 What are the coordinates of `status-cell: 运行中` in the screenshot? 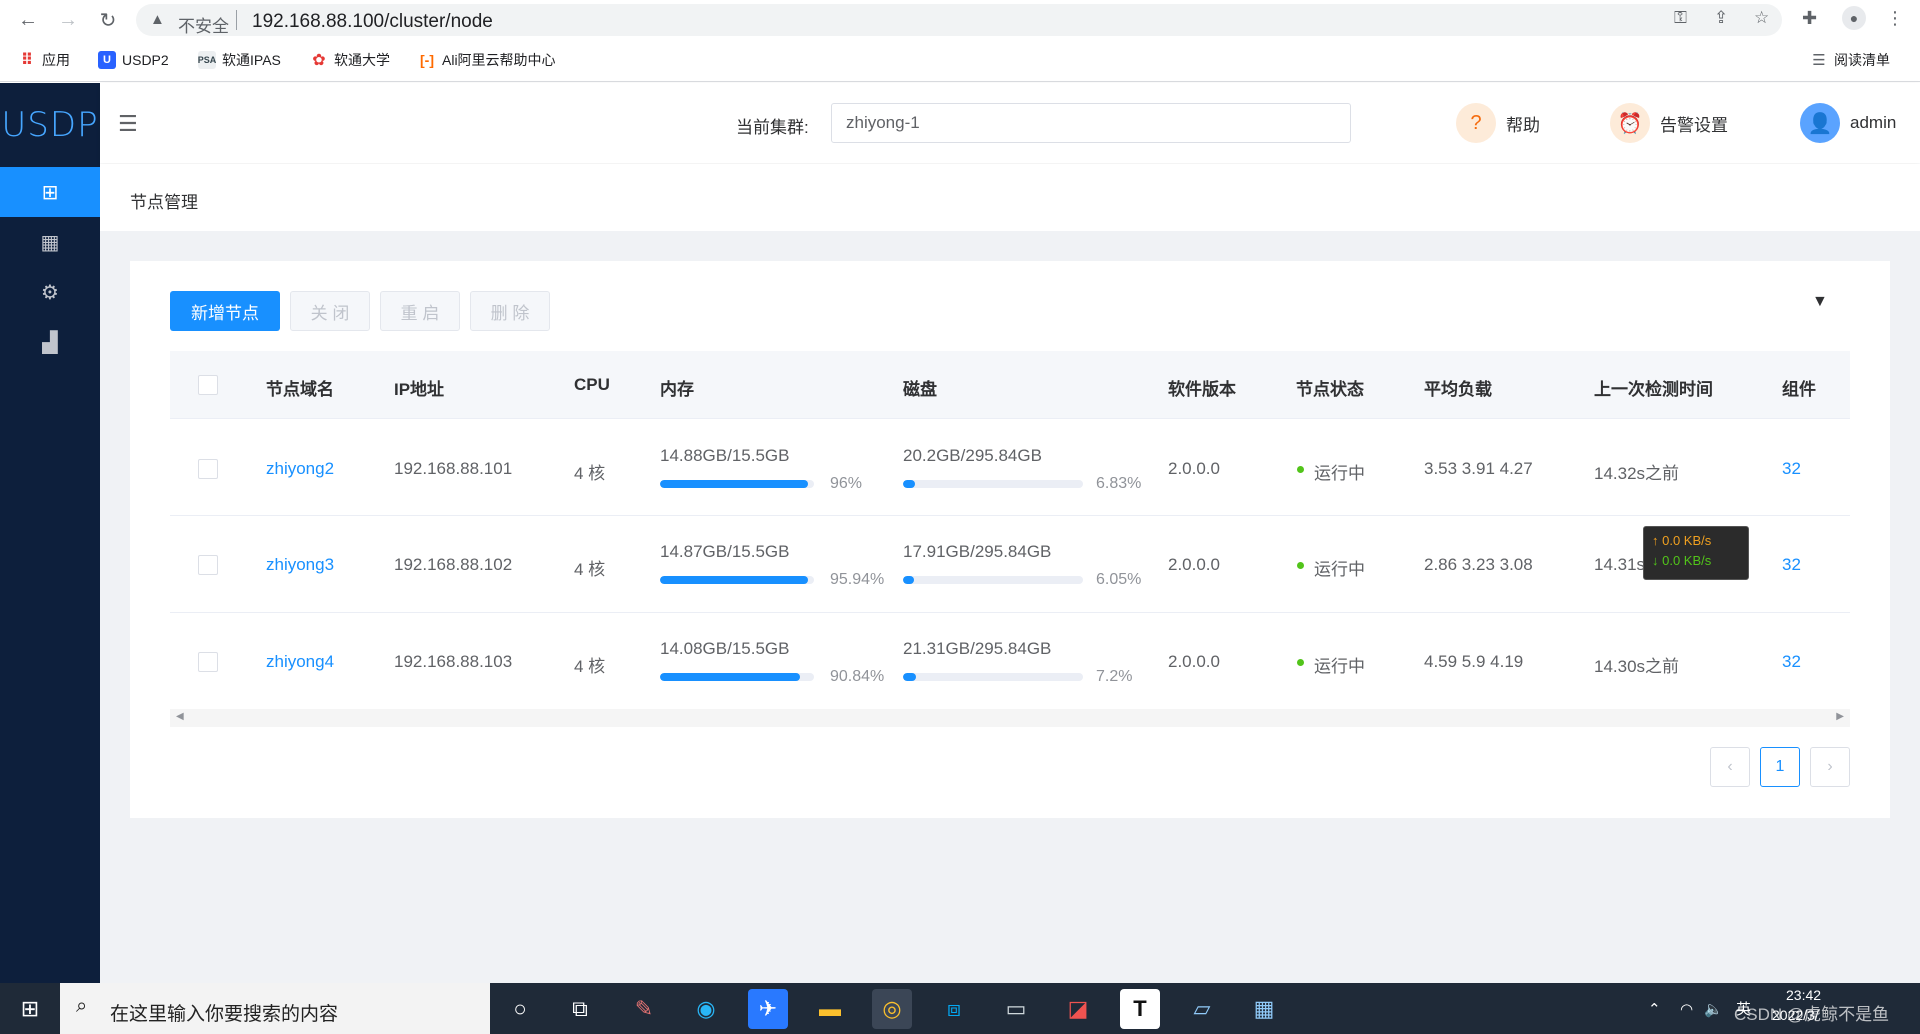 It's located at (1339, 473).